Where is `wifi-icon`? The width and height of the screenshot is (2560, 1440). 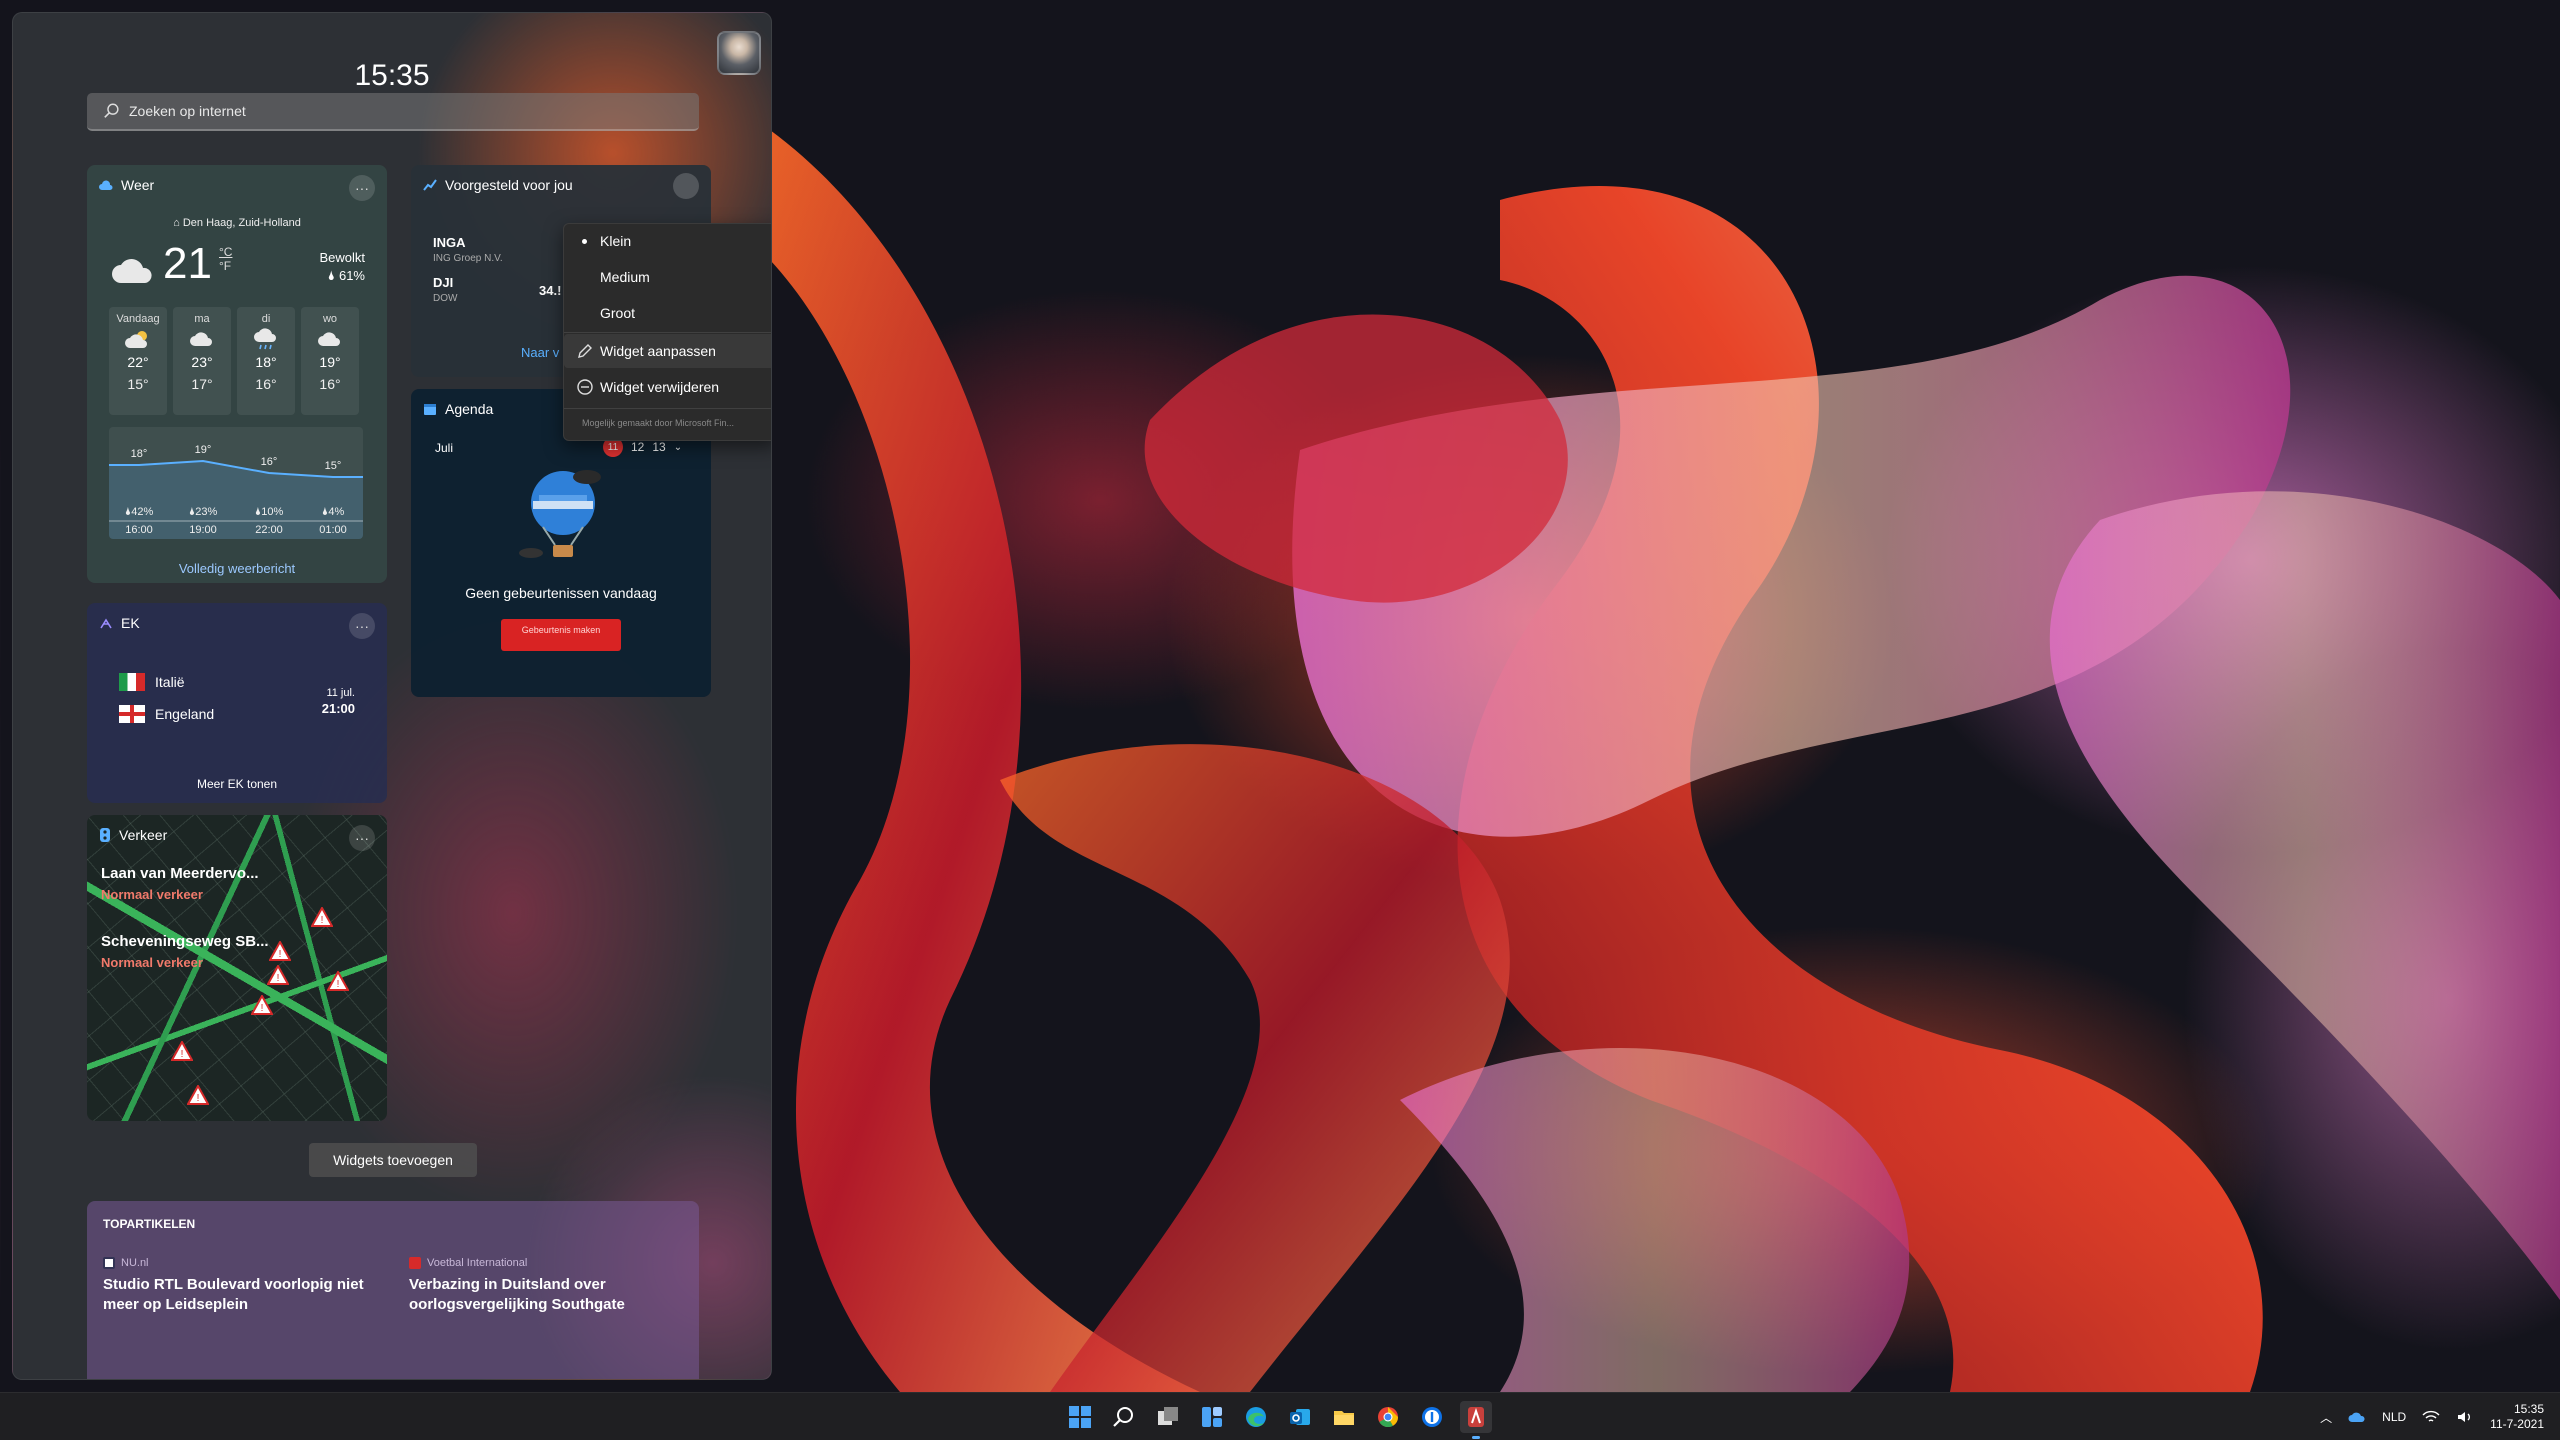 wifi-icon is located at coordinates (2431, 1417).